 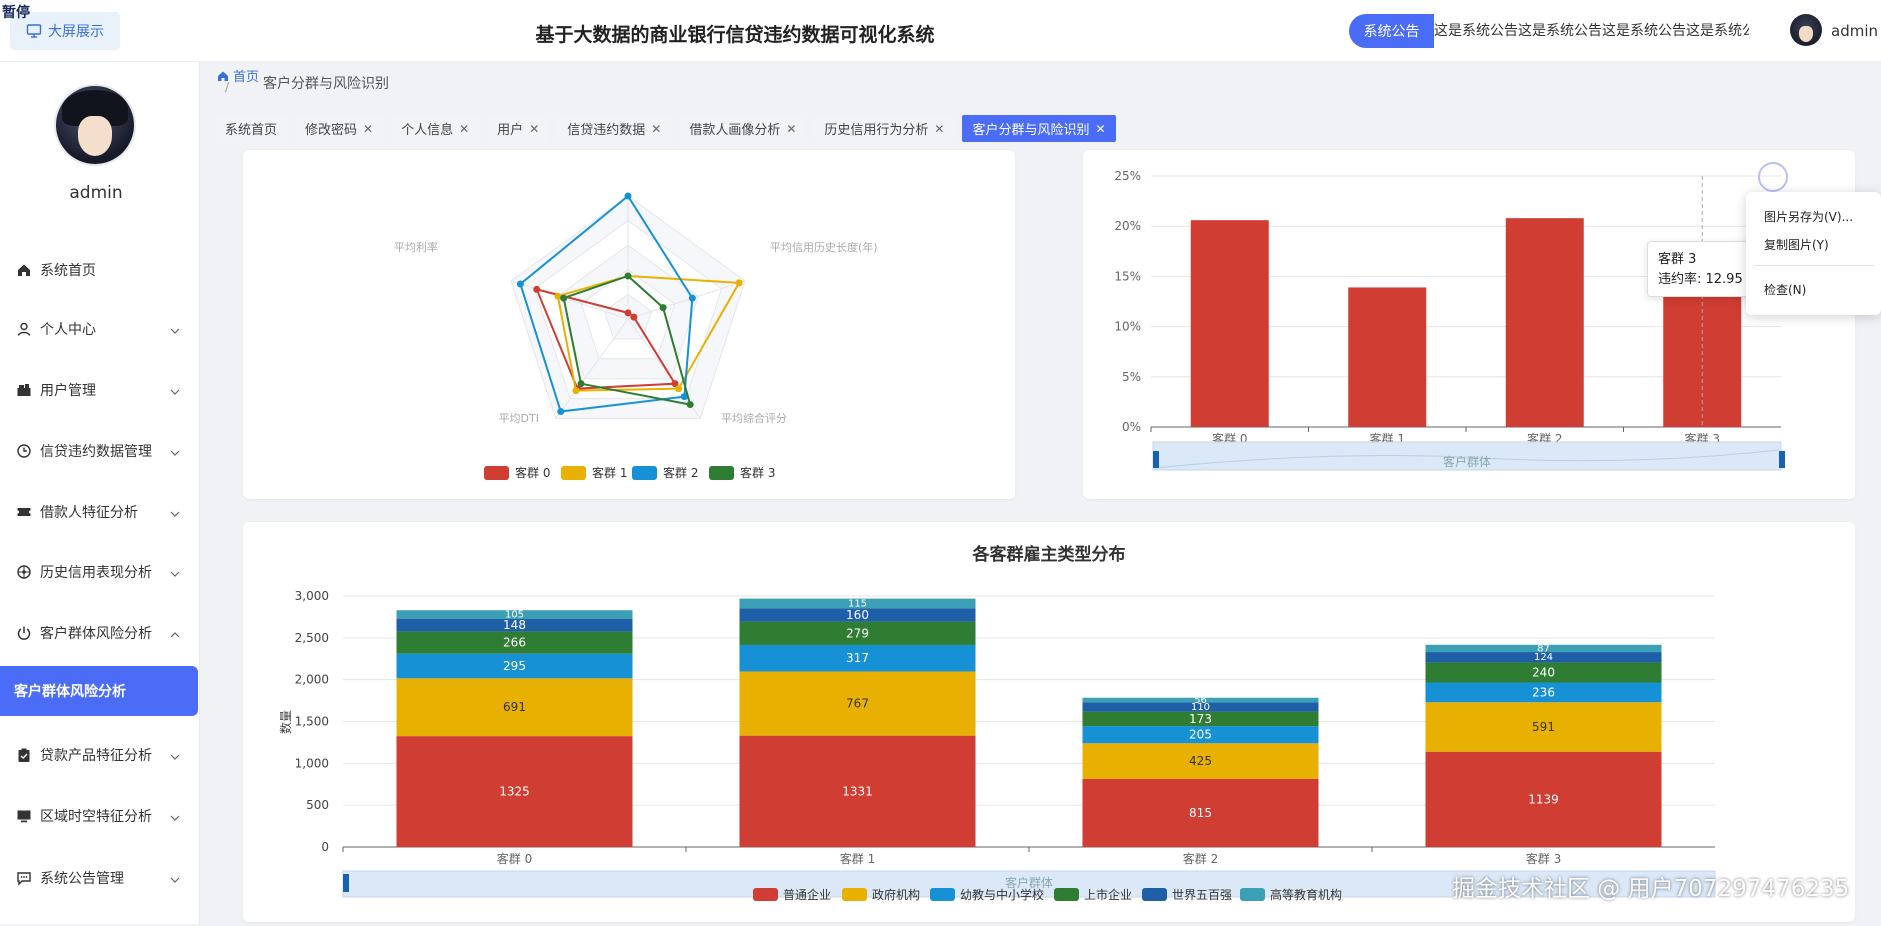 What do you see at coordinates (807, 894) in the screenshot?
I see `legend-label: 普通企业` at bounding box center [807, 894].